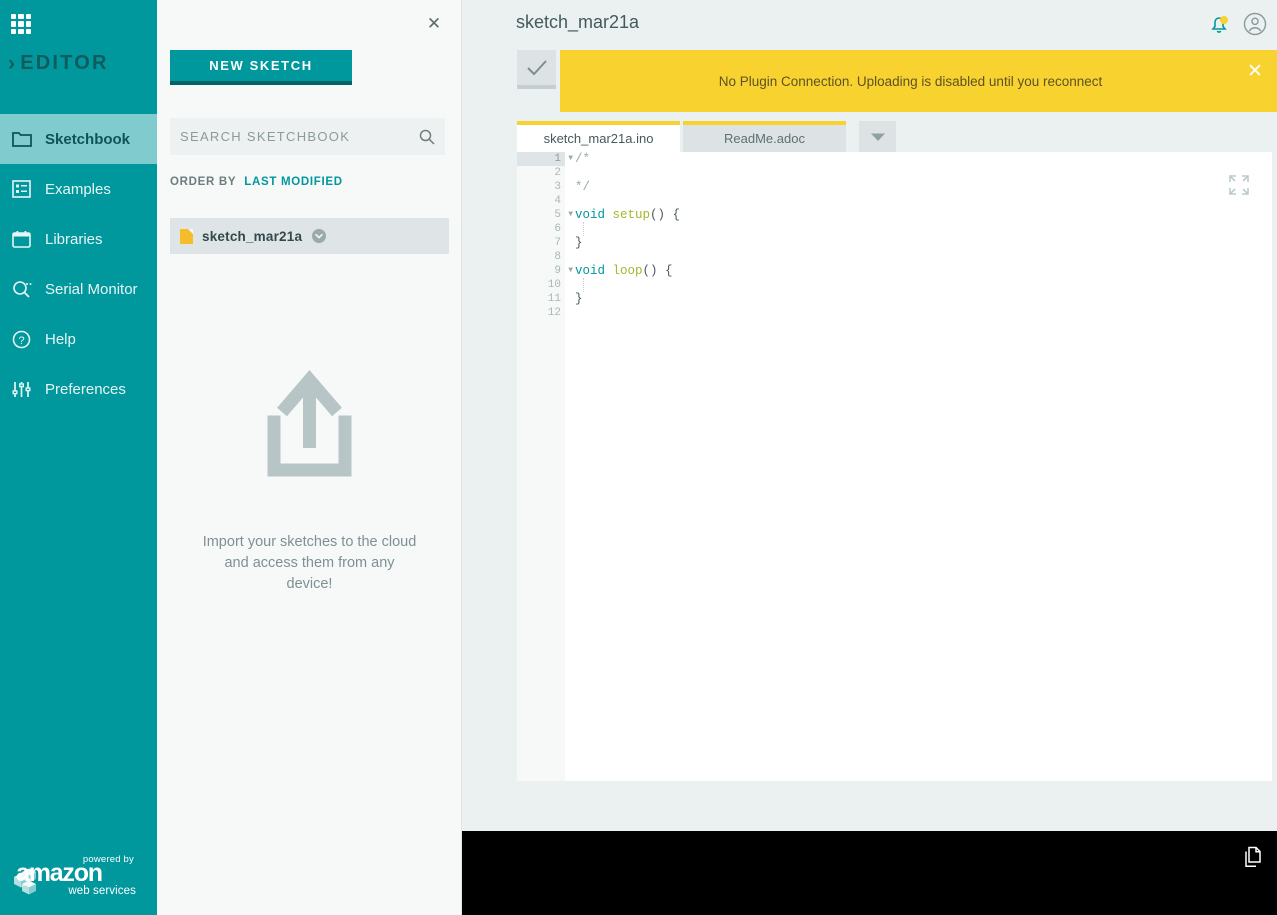 This screenshot has height=915, width=1277. What do you see at coordinates (554, 313) in the screenshot?
I see `line-number: 12` at bounding box center [554, 313].